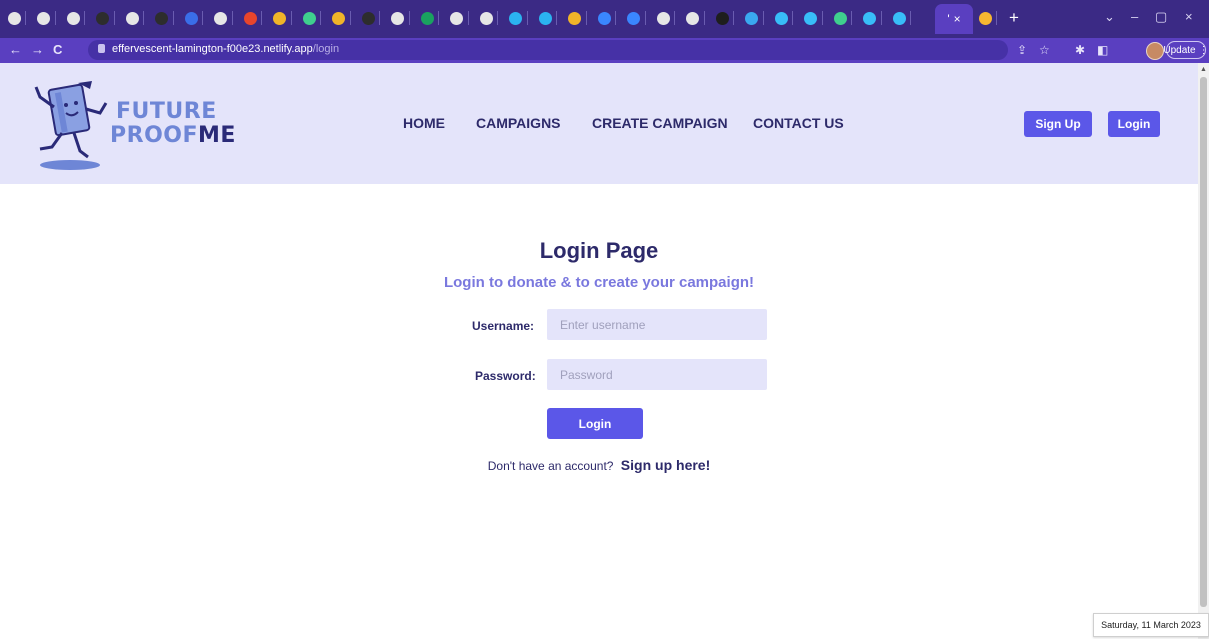  What do you see at coordinates (424, 123) in the screenshot?
I see `nav-home: HOME` at bounding box center [424, 123].